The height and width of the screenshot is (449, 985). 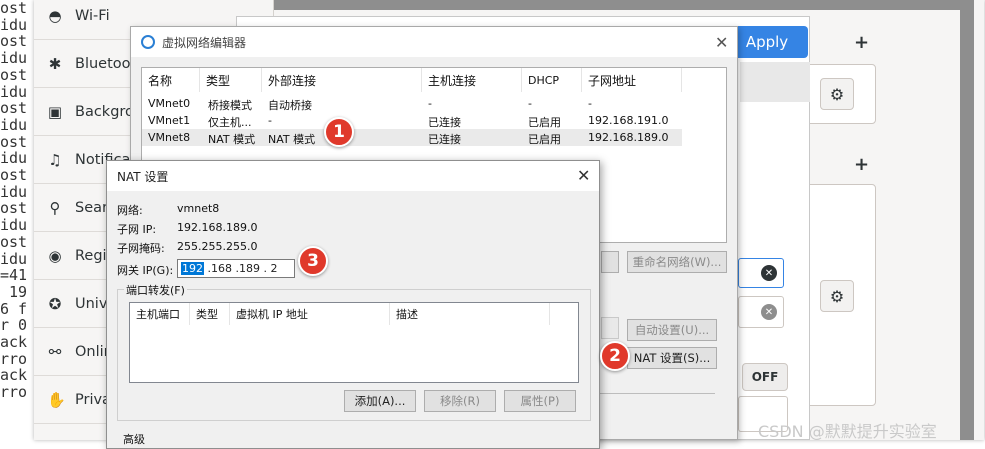 I want to click on remove-button: 移除(R), so click(x=460, y=401).